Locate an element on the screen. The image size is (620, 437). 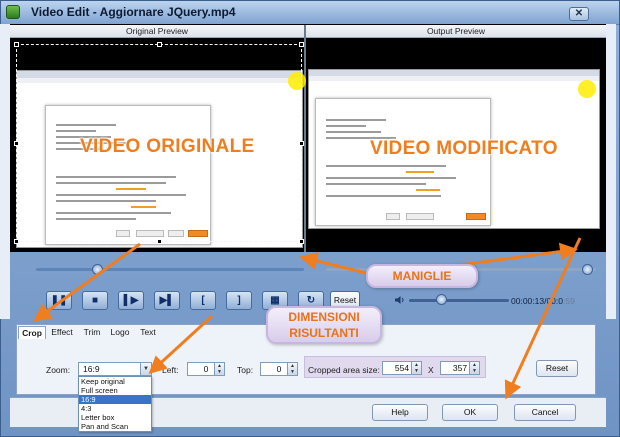
seek-bar-original is located at coordinates (170, 269).